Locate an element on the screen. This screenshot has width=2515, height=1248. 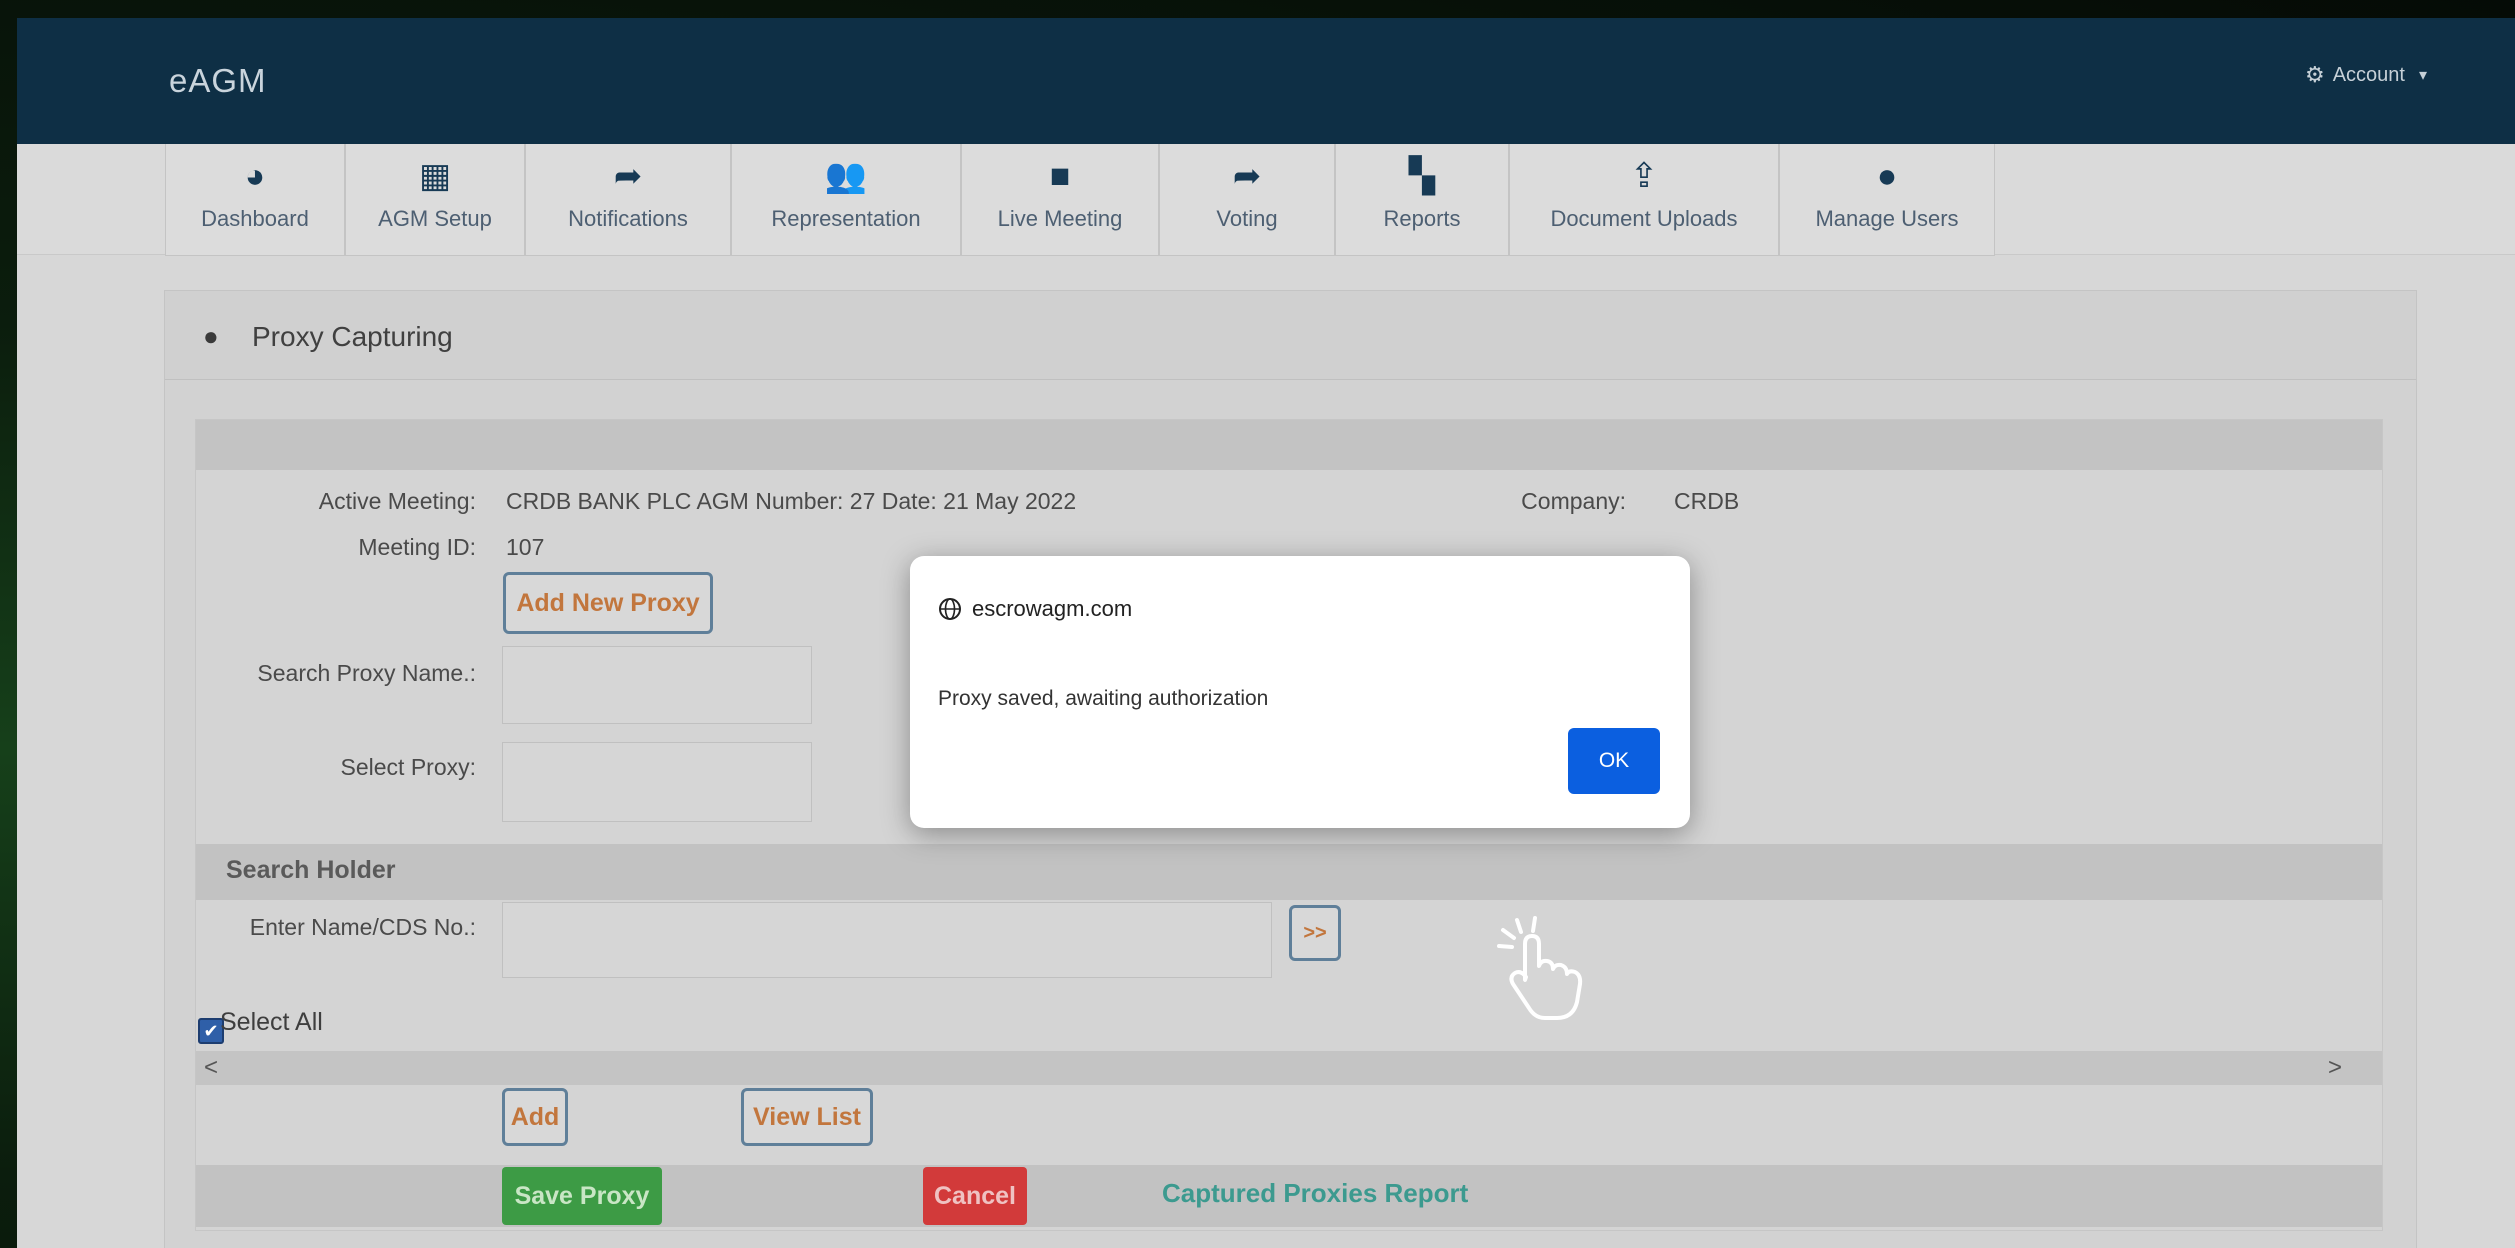
nav-label: Manage Users is located at coordinates (1887, 218).